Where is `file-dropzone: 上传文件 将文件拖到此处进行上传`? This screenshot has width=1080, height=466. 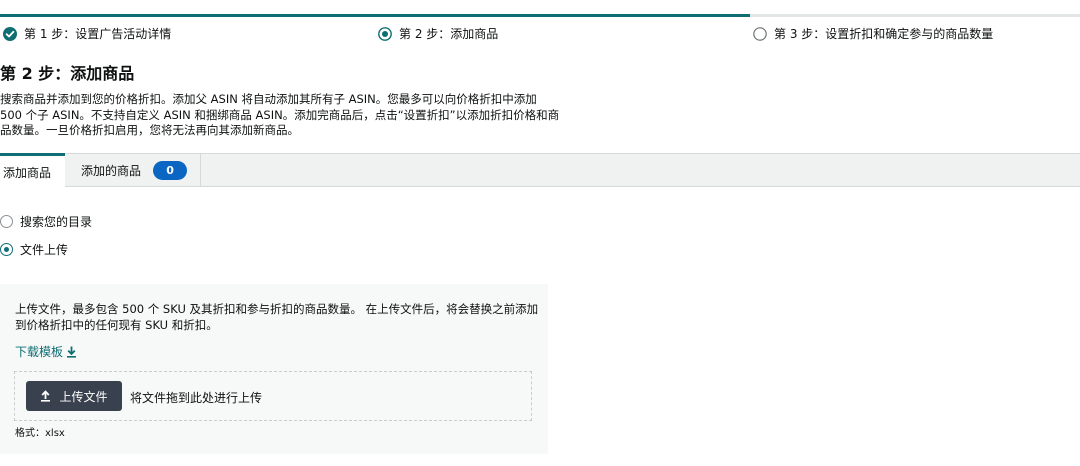 file-dropzone: 上传文件 将文件拖到此处进行上传 is located at coordinates (273, 396).